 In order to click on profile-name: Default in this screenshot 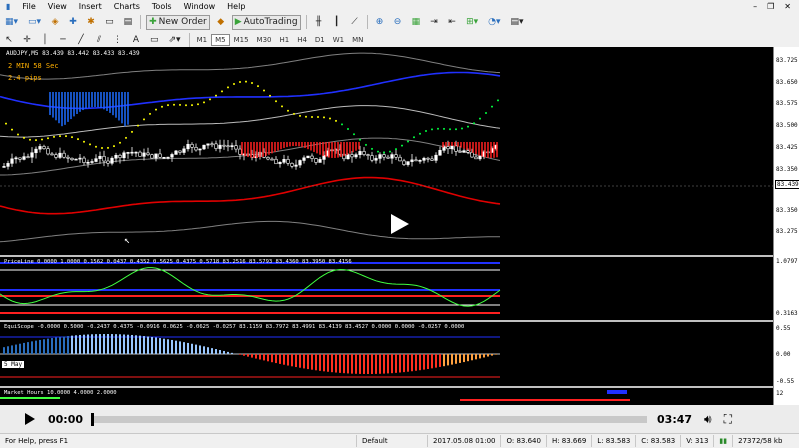, I will do `click(391, 441)`.